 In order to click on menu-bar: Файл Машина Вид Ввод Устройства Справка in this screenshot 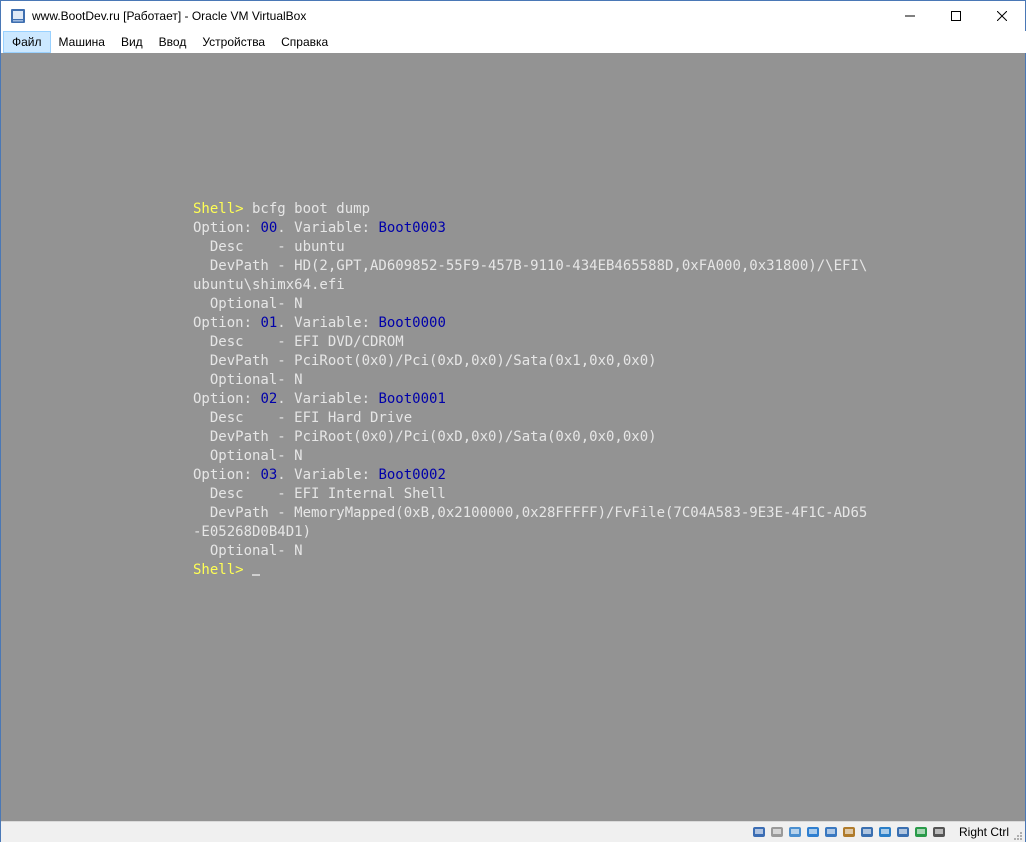, I will do `click(513, 42)`.